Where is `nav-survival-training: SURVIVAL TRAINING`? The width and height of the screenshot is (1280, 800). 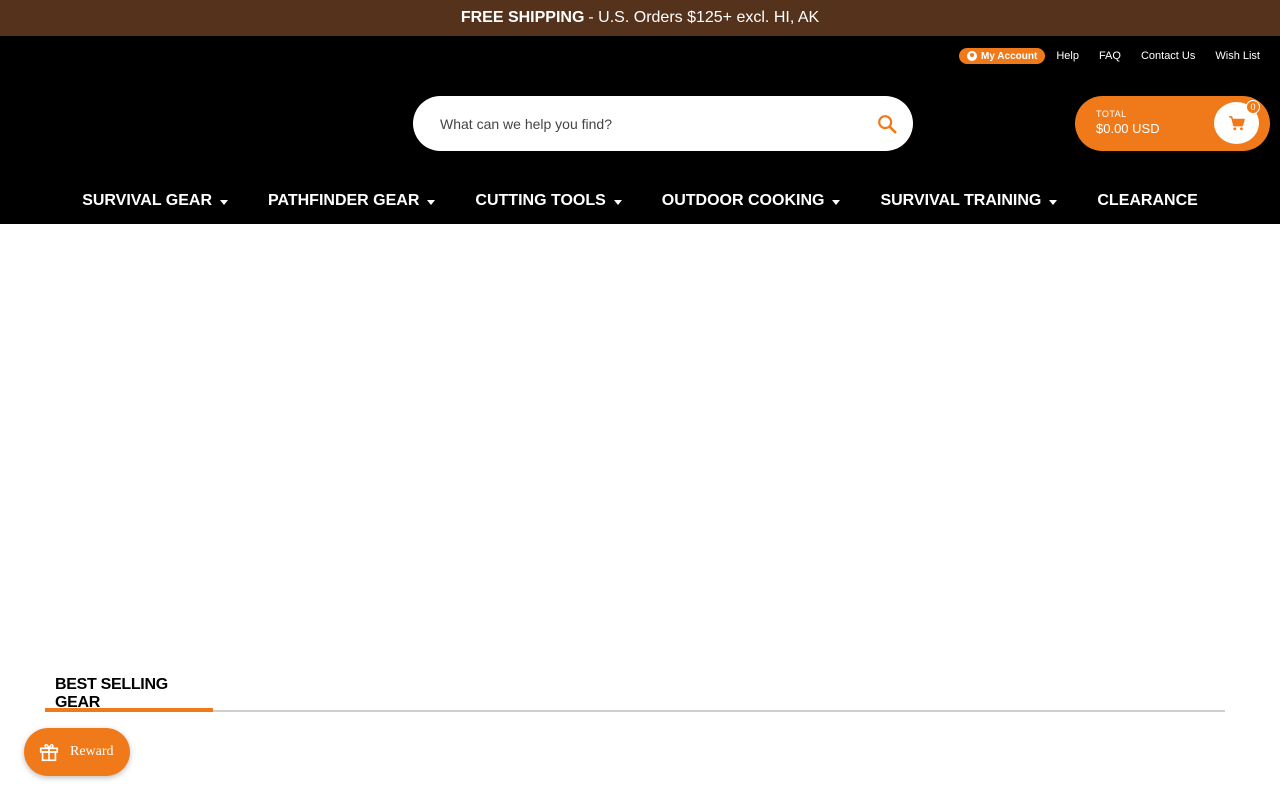 nav-survival-training: SURVIVAL TRAINING is located at coordinates (969, 201).